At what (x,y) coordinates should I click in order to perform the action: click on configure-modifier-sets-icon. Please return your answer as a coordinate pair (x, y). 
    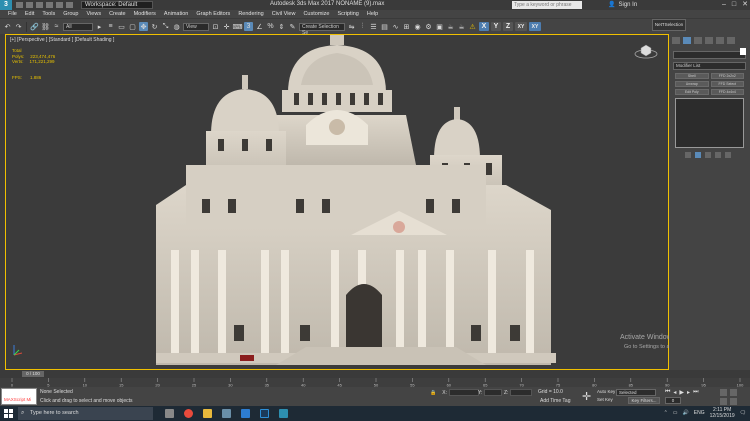
    Looking at the image, I should click on (728, 155).